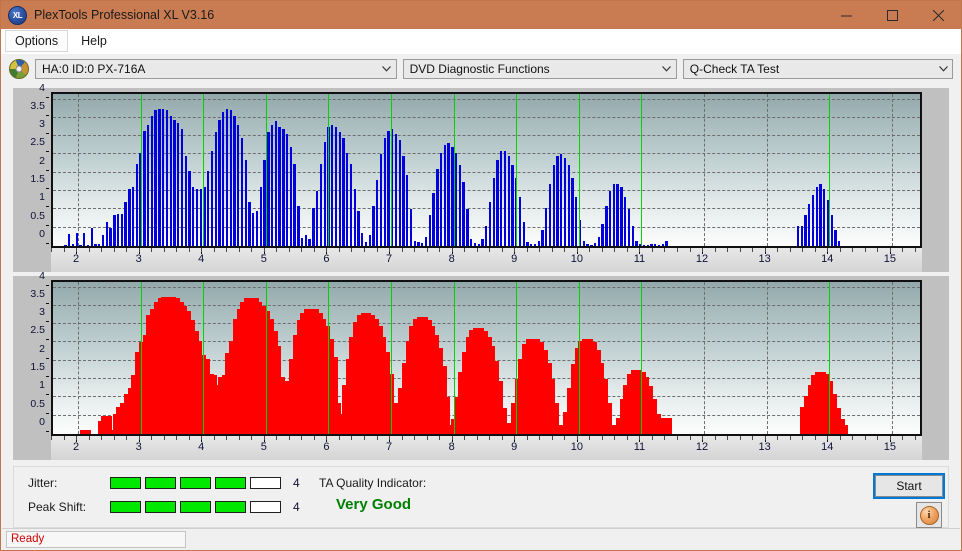 Image resolution: width=962 pixels, height=551 pixels. I want to click on start-button: Start, so click(909, 486).